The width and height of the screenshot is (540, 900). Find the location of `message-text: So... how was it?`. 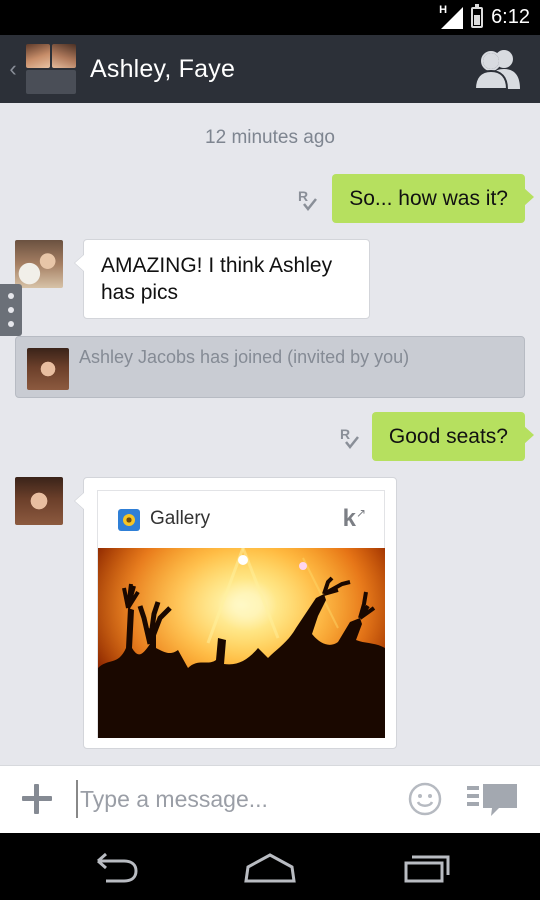

message-text: So... how was it? is located at coordinates (428, 198).